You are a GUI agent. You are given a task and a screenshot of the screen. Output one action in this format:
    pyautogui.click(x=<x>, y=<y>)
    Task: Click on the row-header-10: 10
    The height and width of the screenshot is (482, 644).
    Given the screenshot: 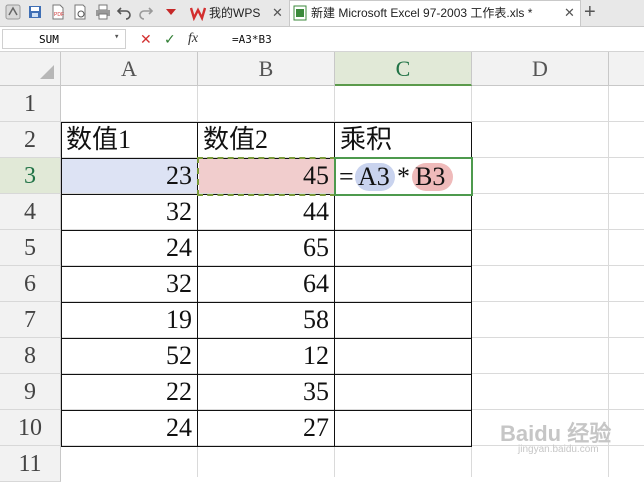 What is the action you would take?
    pyautogui.click(x=30, y=428)
    